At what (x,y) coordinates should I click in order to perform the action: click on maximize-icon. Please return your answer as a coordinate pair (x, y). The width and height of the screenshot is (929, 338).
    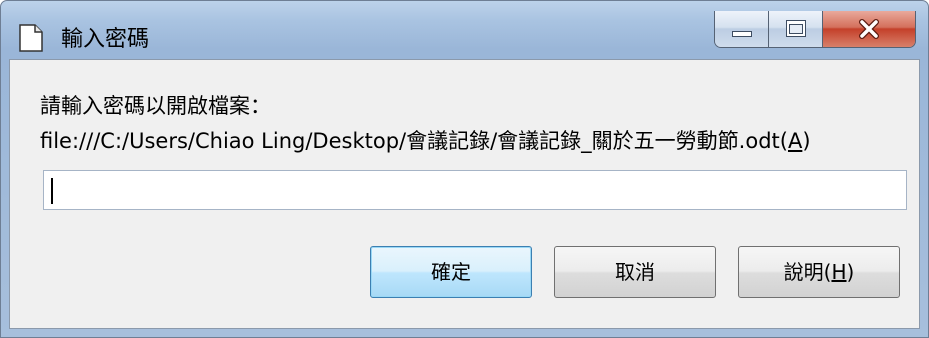
    Looking at the image, I should click on (796, 28).